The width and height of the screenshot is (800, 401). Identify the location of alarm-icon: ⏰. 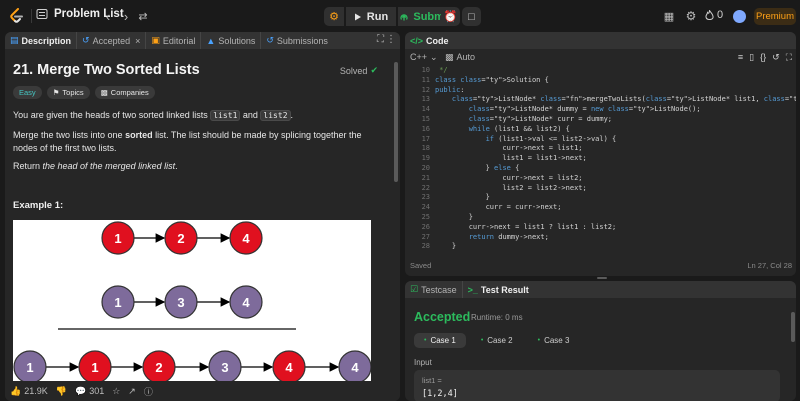
(450, 16).